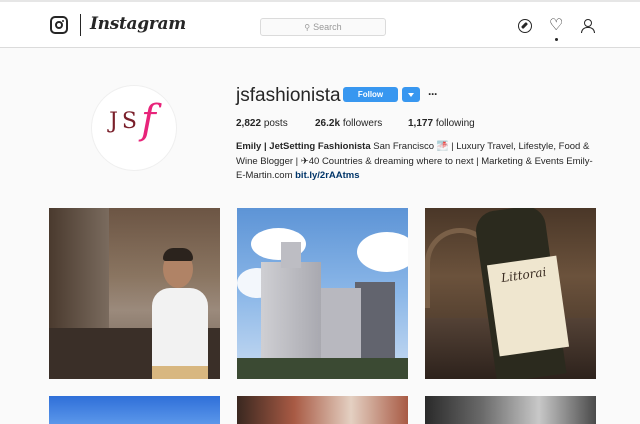 This screenshot has height=424, width=640. What do you see at coordinates (125, 121) in the screenshot?
I see `avatar-monogram-js: JS` at bounding box center [125, 121].